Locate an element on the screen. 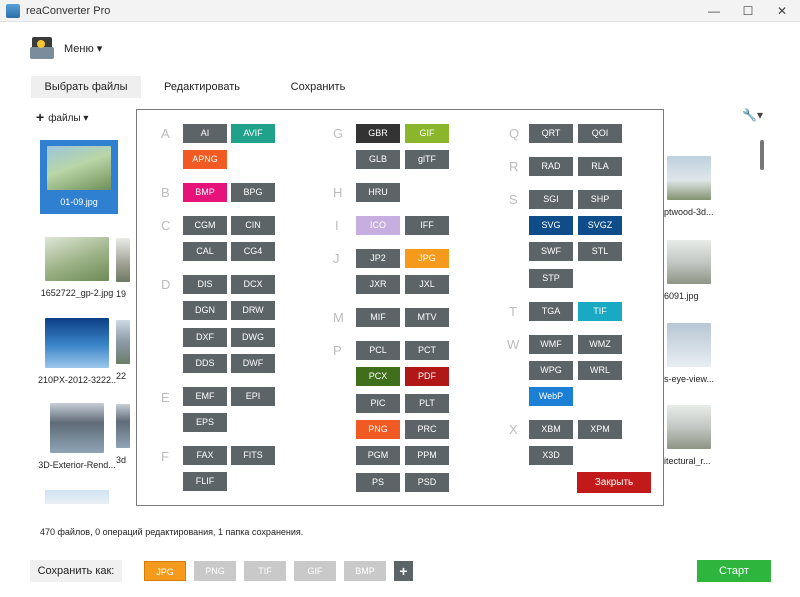 This screenshot has width=800, height=597. format-jxl-button: JXL is located at coordinates (427, 284).